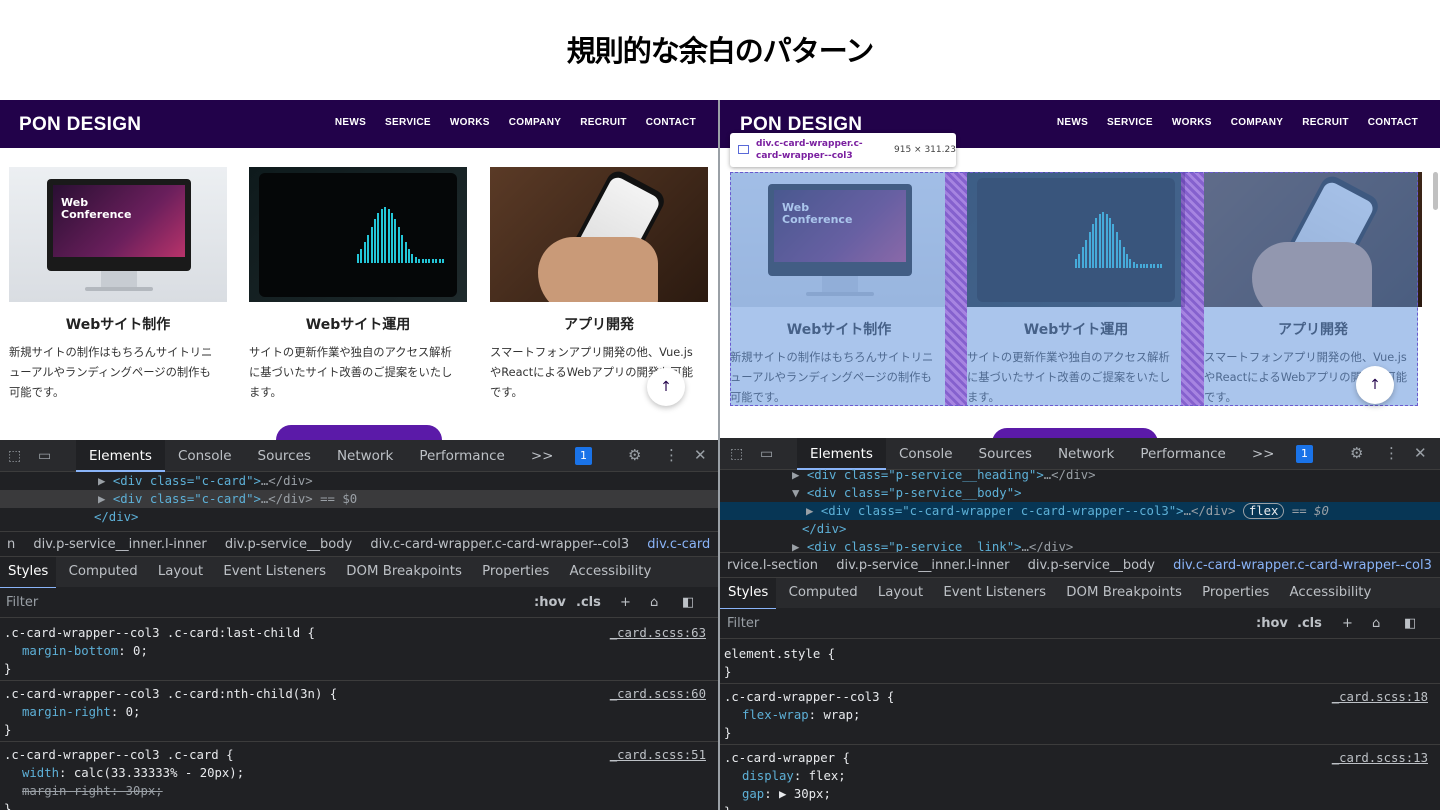  What do you see at coordinates (1302, 565) in the screenshot?
I see `crumb-selected: div.c-card-wrapper.c-card-wrapper--col3` at bounding box center [1302, 565].